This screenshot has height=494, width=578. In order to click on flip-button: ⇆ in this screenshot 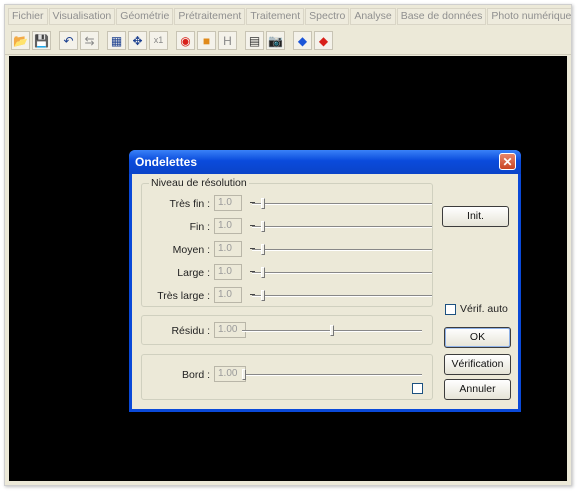, I will do `click(89, 40)`.